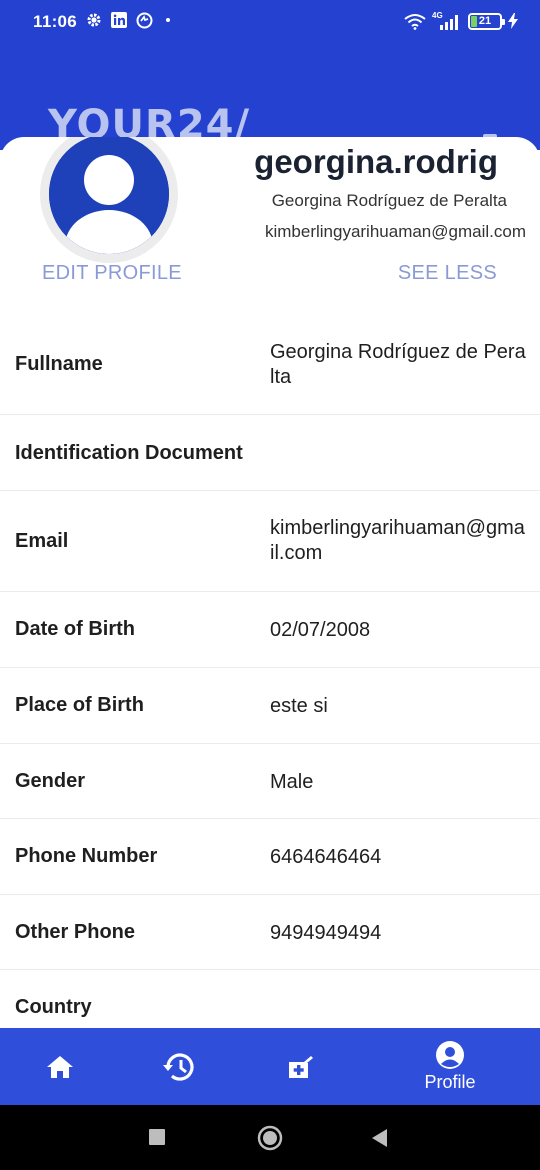 The width and height of the screenshot is (540, 1170). Describe the element at coordinates (270, 94) in the screenshot. I see `app-header: YOUR24/` at that location.